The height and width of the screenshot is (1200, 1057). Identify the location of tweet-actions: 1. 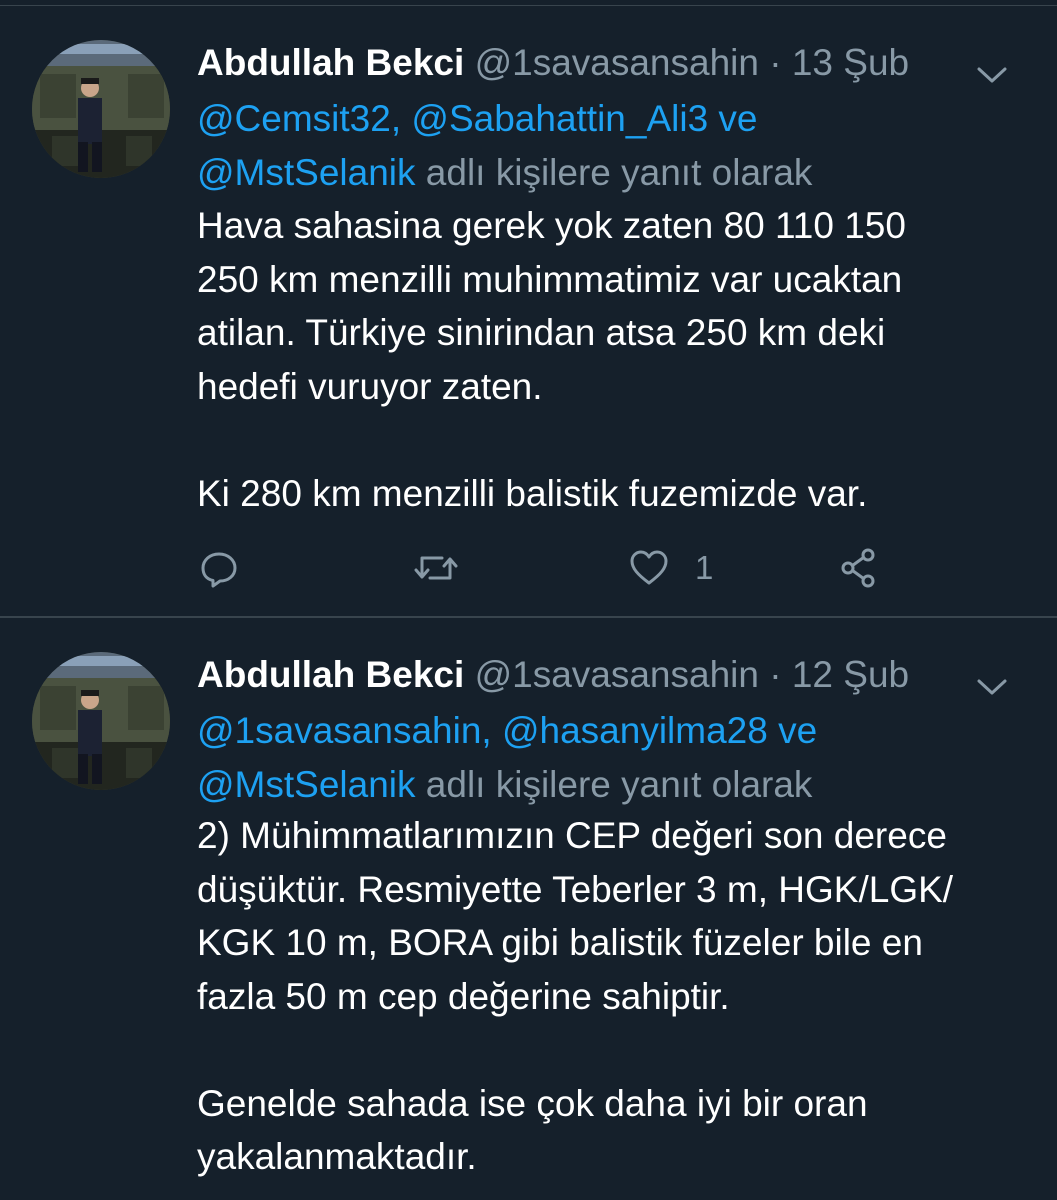
(547, 568).